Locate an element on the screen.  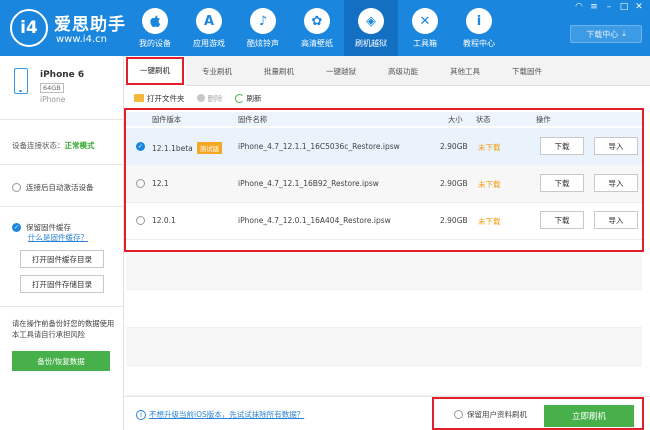
nav-my-device: 我的设备 is located at coordinates (155, 28).